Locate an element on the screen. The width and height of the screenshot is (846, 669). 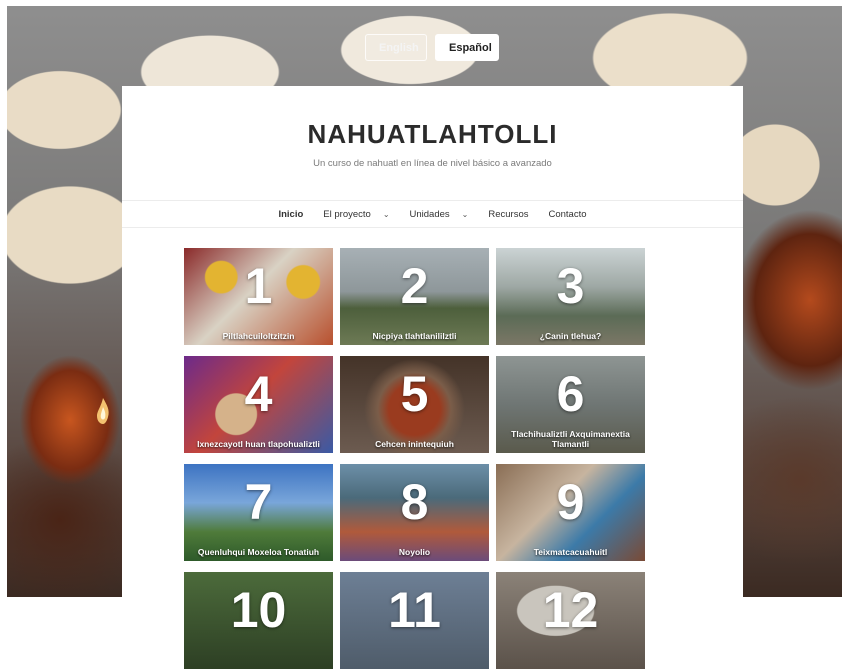
unit-number: 8 is located at coordinates (414, 502).